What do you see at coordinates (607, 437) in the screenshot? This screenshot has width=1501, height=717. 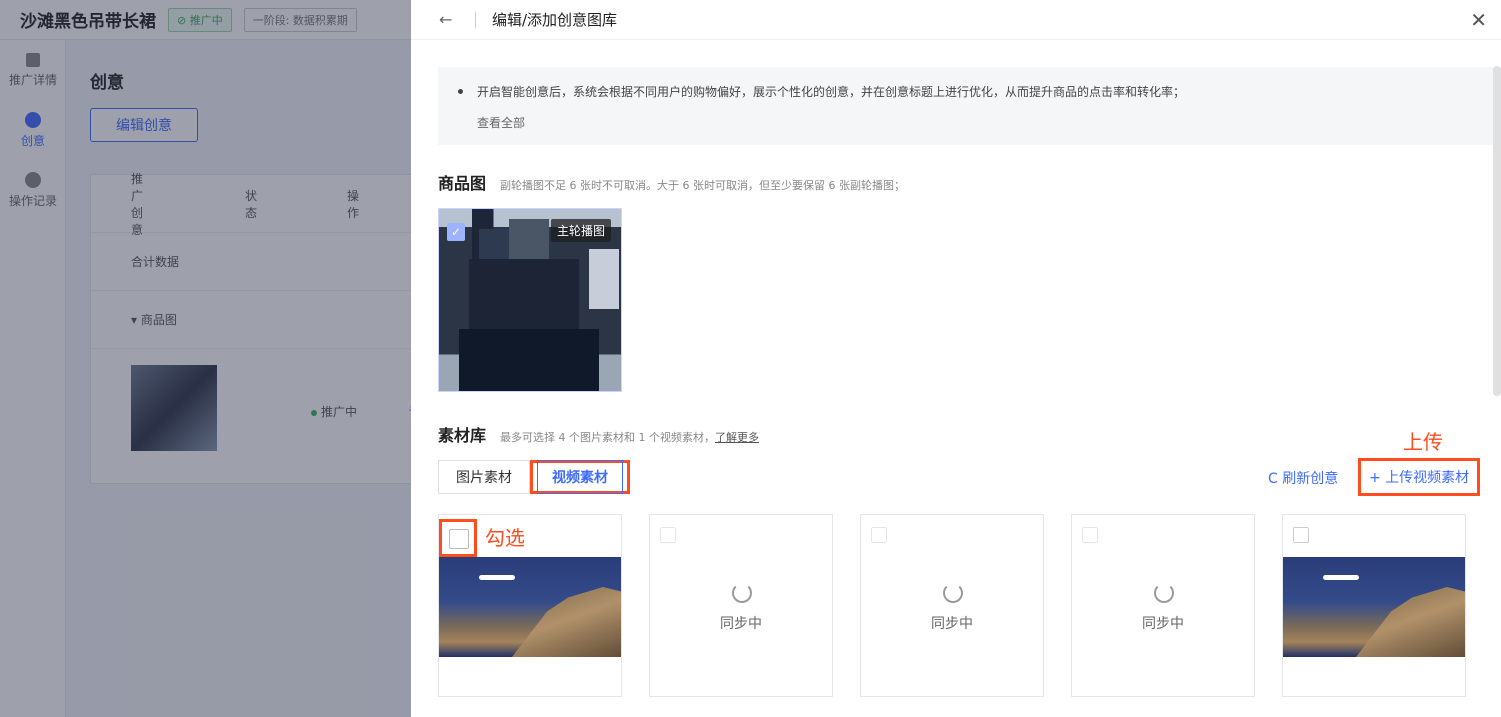 I see `library-desc-text: 最多可选择 4 个图片素材和 1 个视频素材，` at bounding box center [607, 437].